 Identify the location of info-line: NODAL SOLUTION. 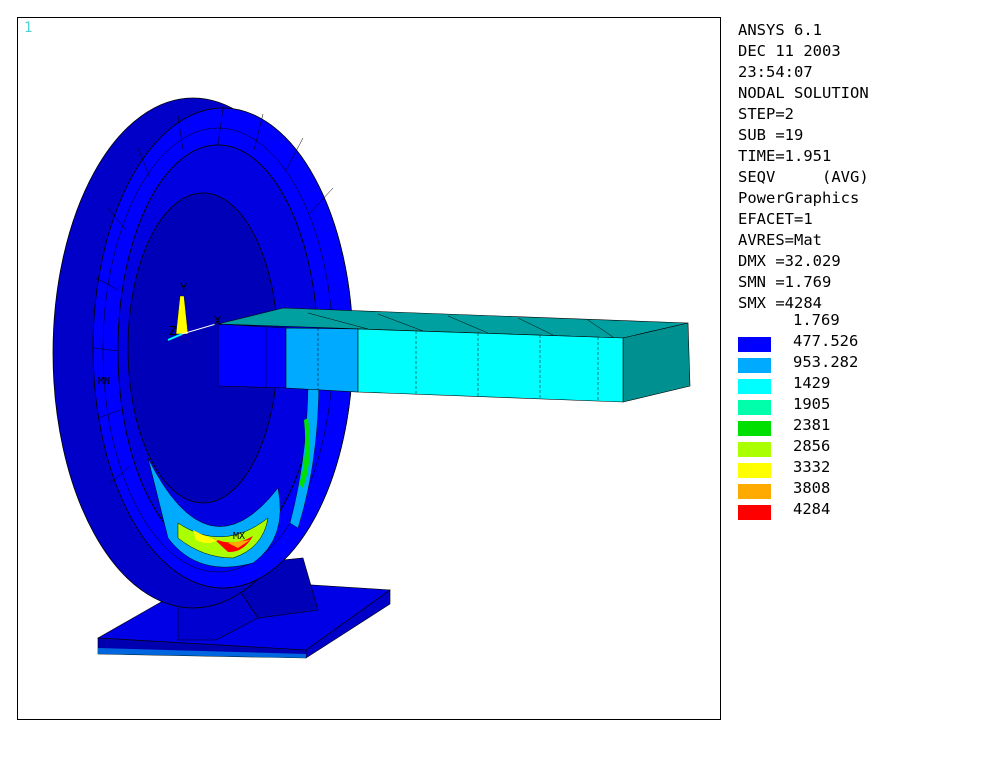
(803, 93).